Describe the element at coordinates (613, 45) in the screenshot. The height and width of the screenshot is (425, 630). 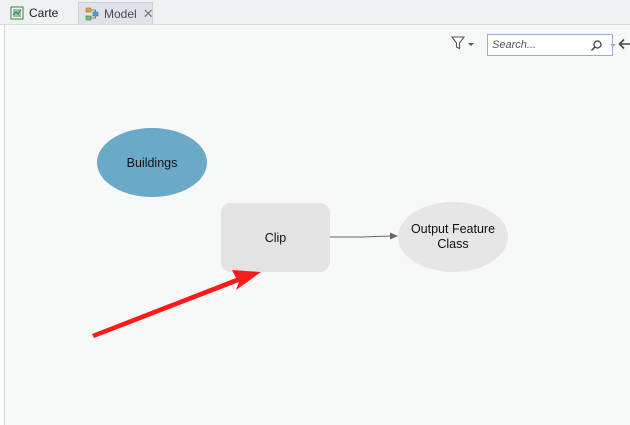
I see `search-dropdown-chevron-icon` at that location.